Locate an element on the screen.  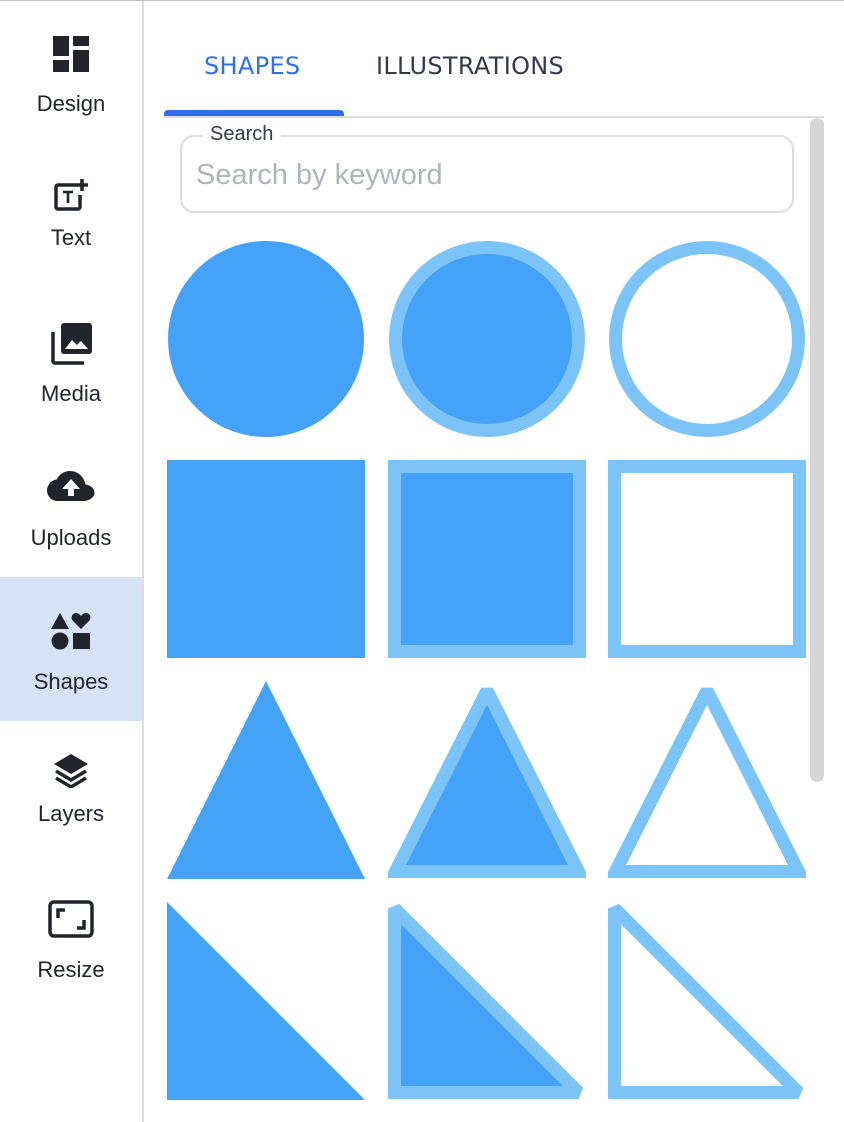
search-field: Search is located at coordinates (487, 168).